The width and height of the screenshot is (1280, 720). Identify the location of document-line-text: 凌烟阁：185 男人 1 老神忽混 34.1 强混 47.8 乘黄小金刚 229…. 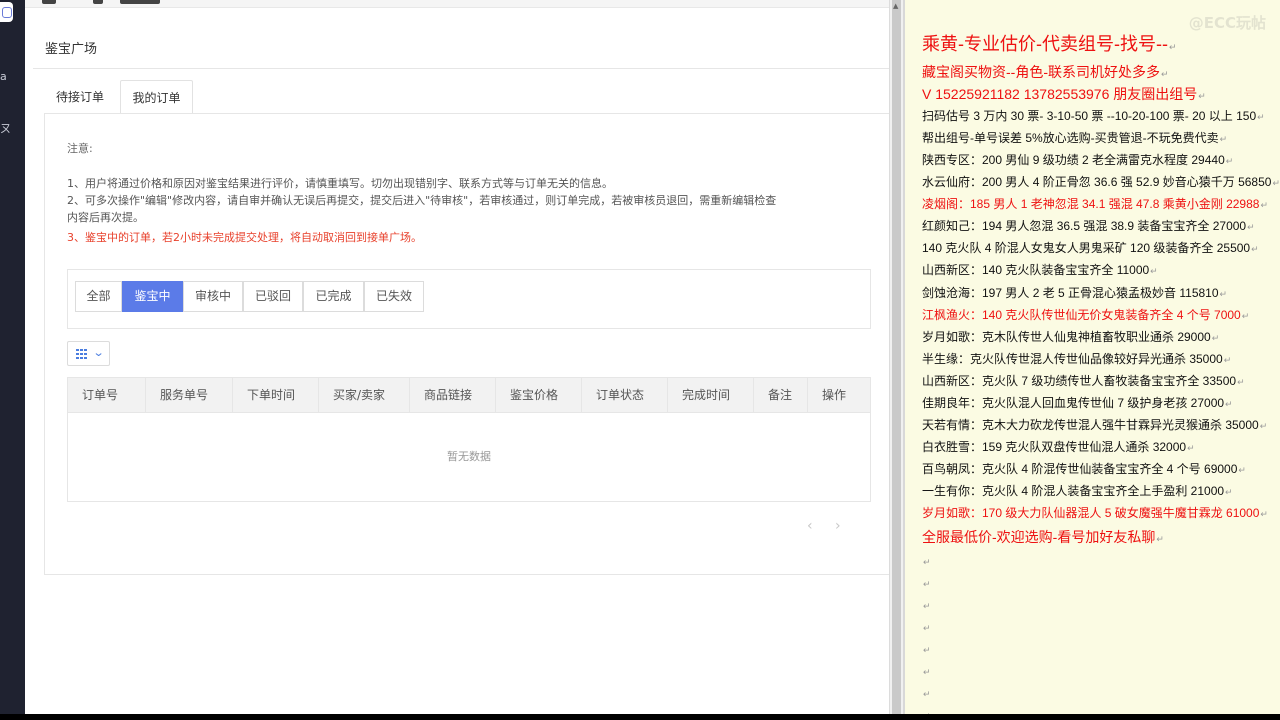
(1091, 204).